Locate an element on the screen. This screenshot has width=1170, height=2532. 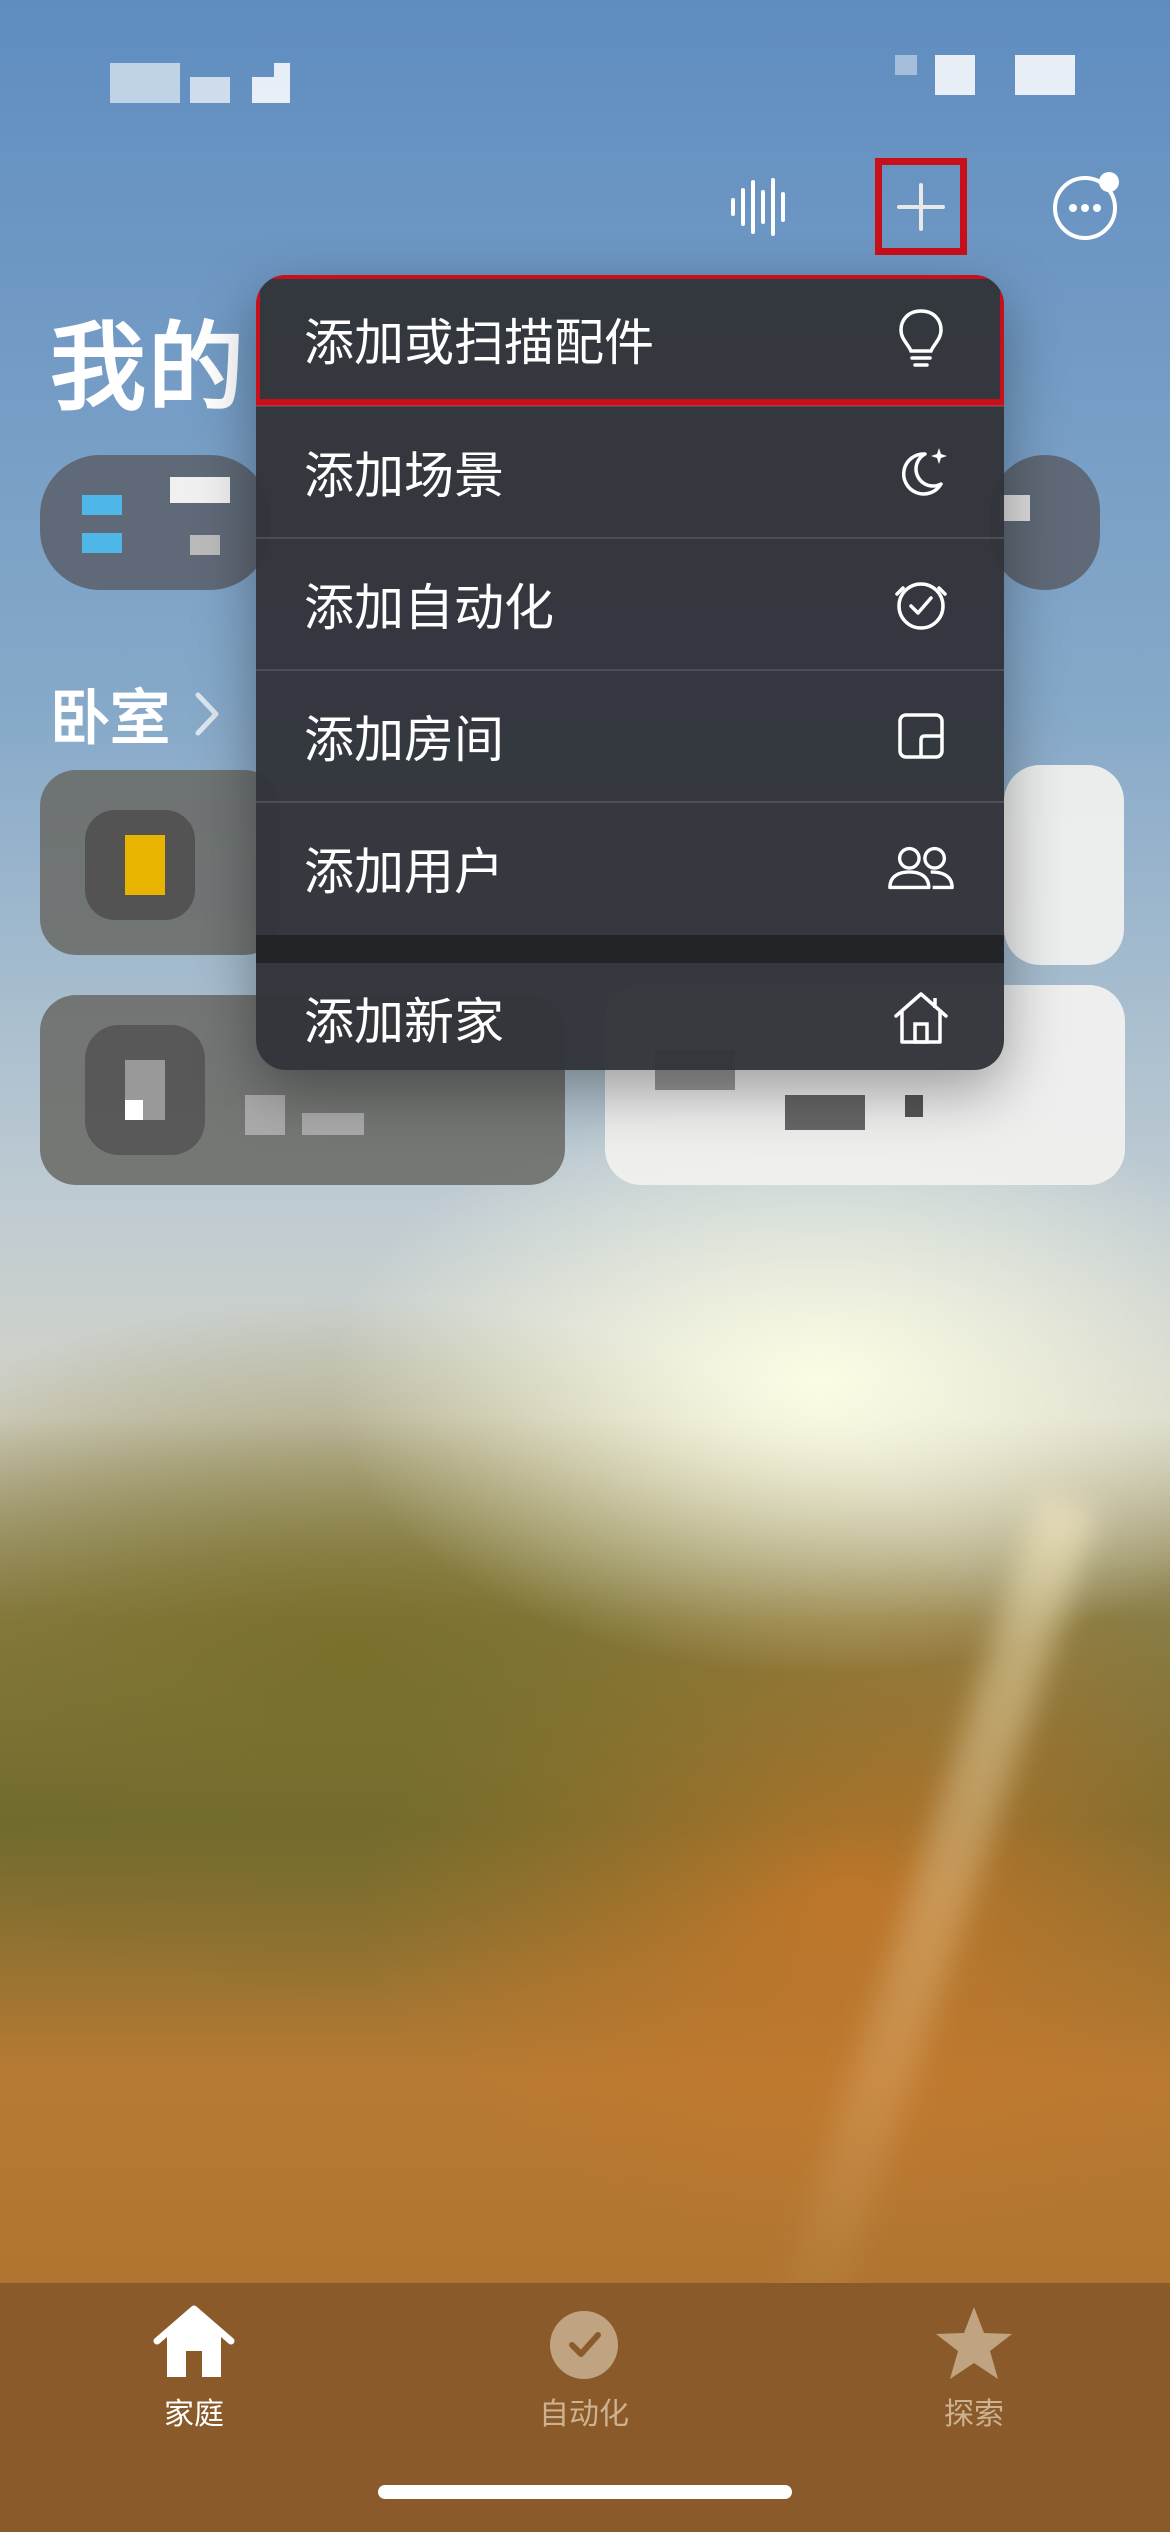
menu-item-label: 添加房间 is located at coordinates (404, 740).